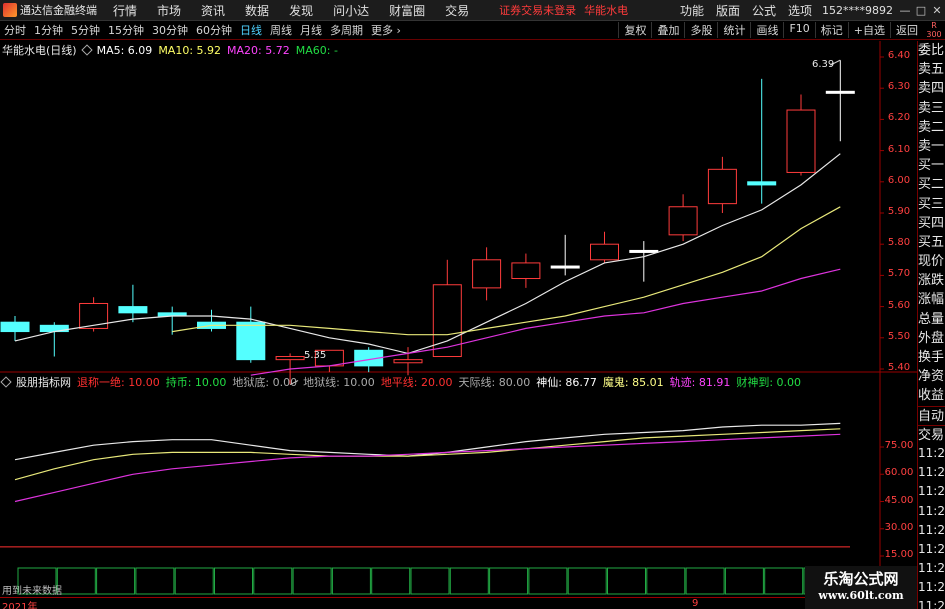  What do you see at coordinates (899, 180) in the screenshot?
I see `price-tick-label: 6.00` at bounding box center [899, 180].